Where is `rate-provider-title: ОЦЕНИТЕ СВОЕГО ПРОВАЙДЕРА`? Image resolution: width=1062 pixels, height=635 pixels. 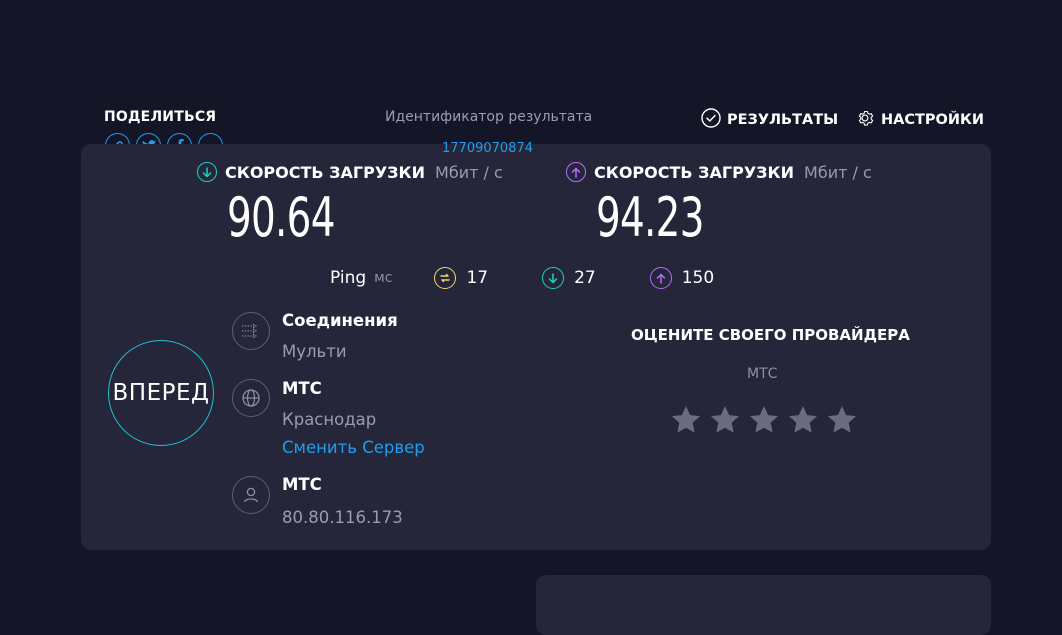
rate-provider-title: ОЦЕНИТЕ СВОЕГО ПРОВАЙДЕРА is located at coordinates (770, 335).